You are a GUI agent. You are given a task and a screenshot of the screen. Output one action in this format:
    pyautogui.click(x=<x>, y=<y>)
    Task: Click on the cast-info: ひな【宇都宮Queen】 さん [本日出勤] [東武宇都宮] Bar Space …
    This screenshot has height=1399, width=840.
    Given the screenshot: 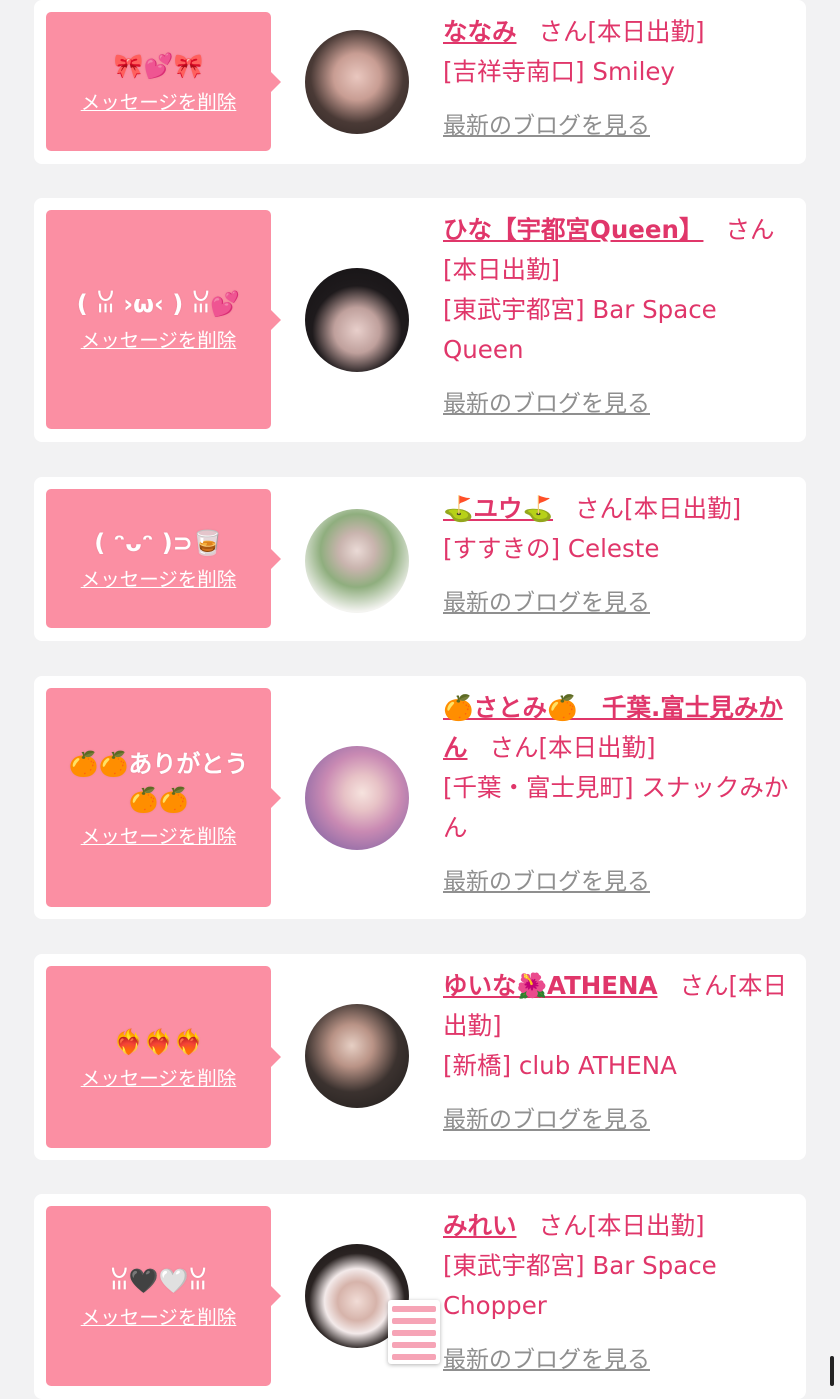 What is the action you would take?
    pyautogui.click(x=619, y=317)
    